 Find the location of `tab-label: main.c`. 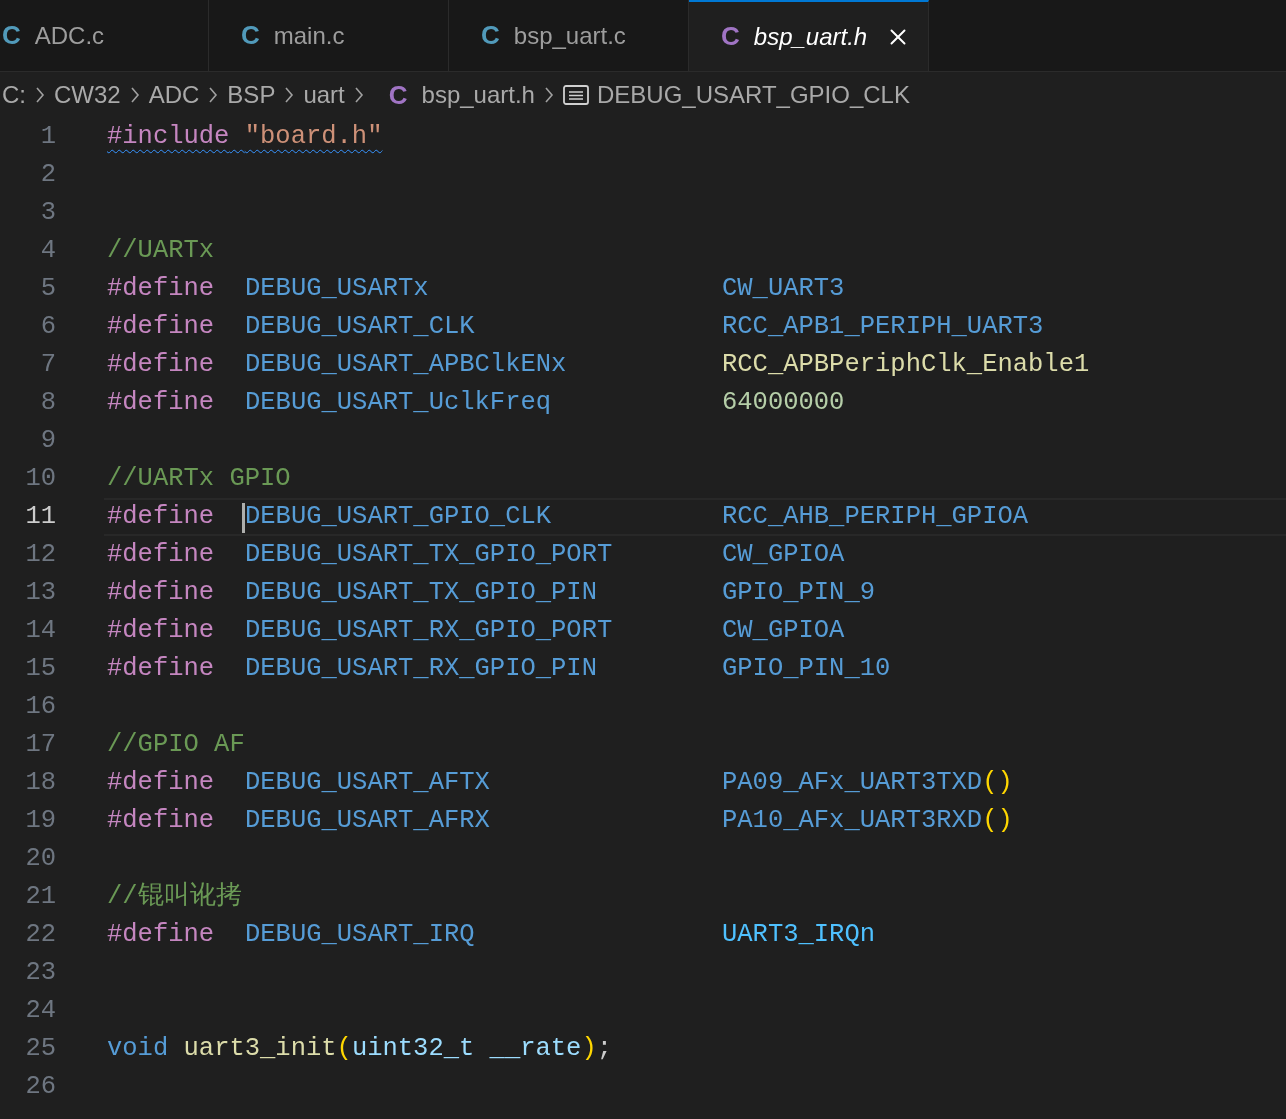

tab-label: main.c is located at coordinates (309, 35).